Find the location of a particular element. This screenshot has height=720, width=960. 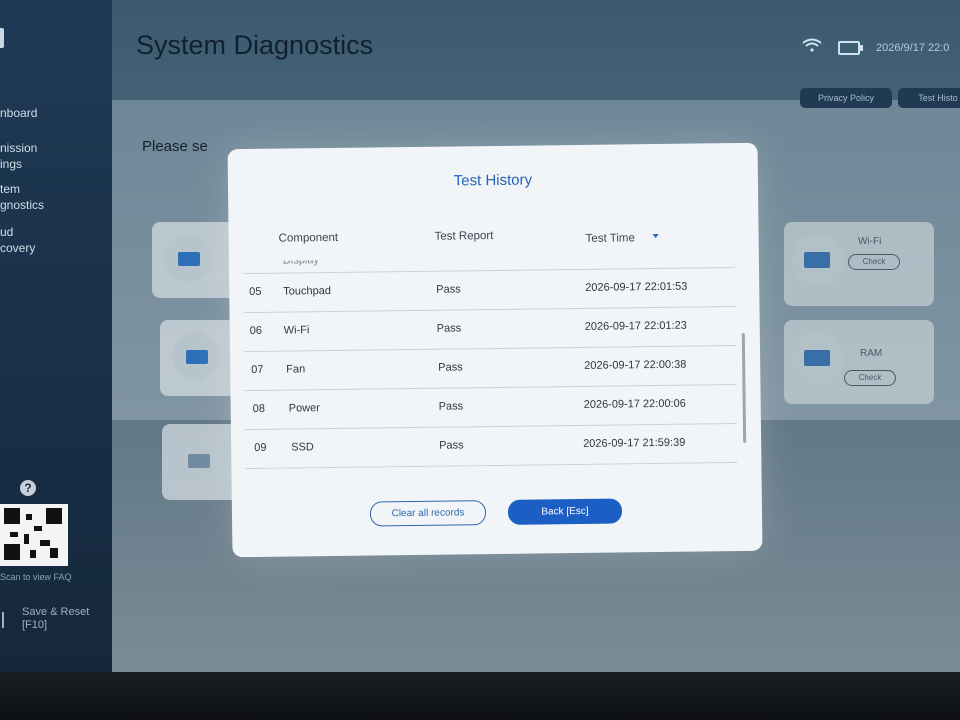

screen-bezel is located at coordinates (480, 696).